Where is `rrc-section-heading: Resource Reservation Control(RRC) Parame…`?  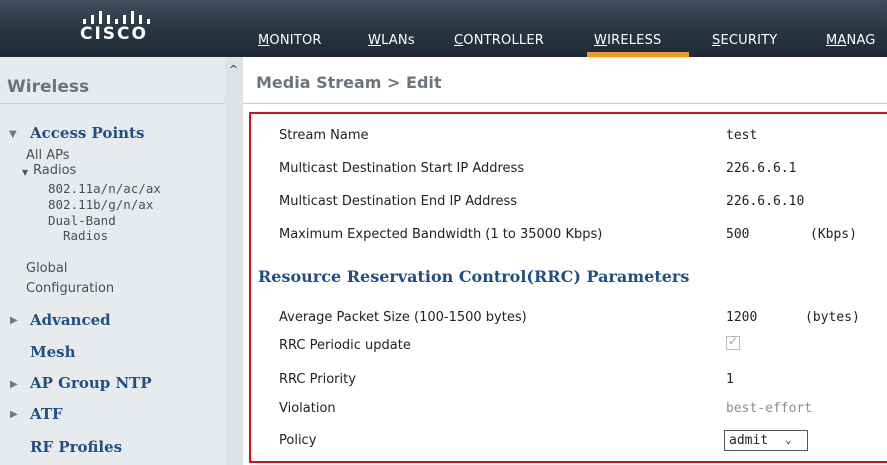
rrc-section-heading: Resource Reservation Control(RRC) Parame… is located at coordinates (474, 276).